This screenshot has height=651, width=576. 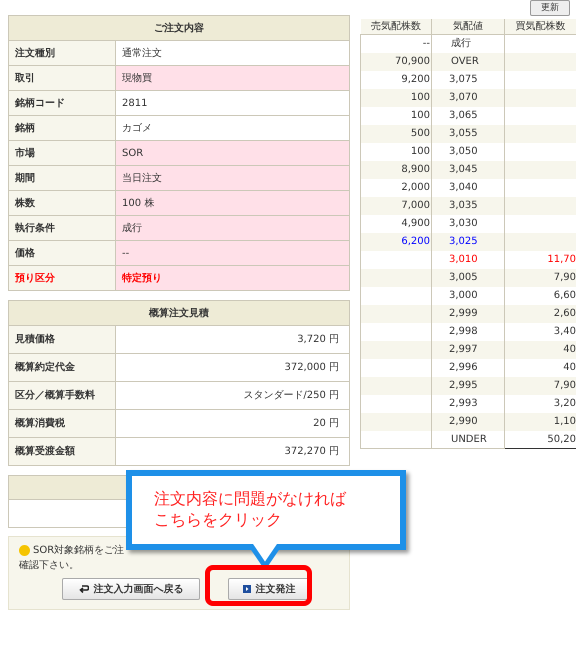 I want to click on row-label: 市場, so click(x=62, y=153).